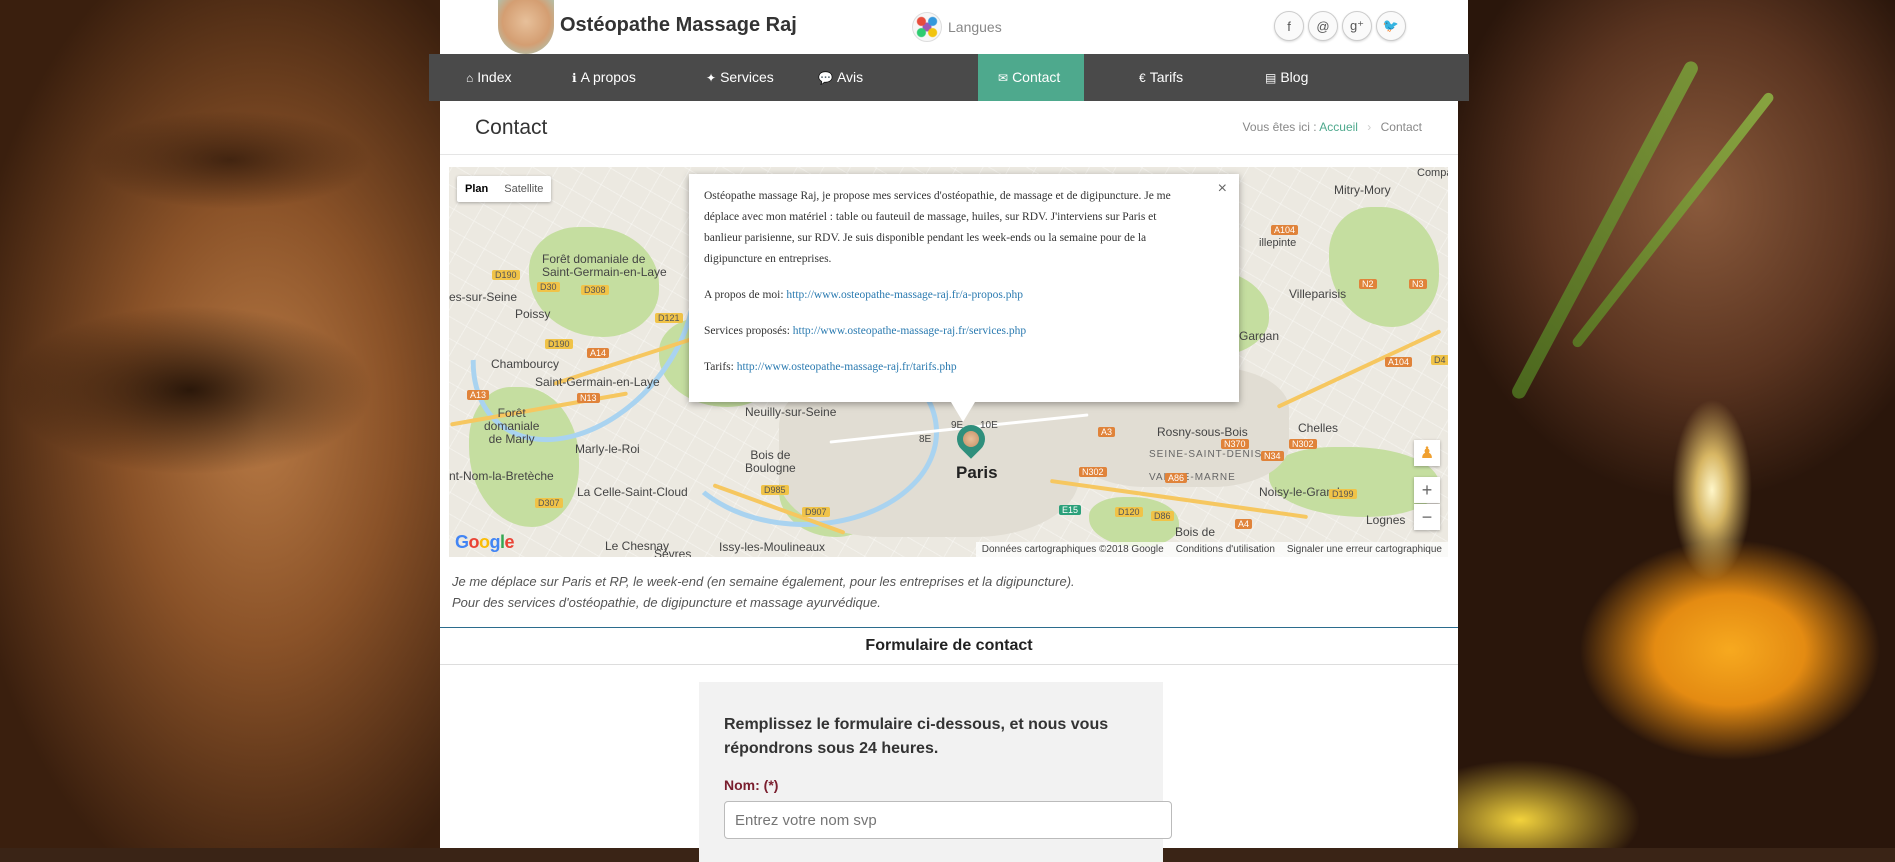 This screenshot has height=862, width=1895. Describe the element at coordinates (1338, 127) in the screenshot. I see `breadcrumb-home-link: Accueil` at that location.